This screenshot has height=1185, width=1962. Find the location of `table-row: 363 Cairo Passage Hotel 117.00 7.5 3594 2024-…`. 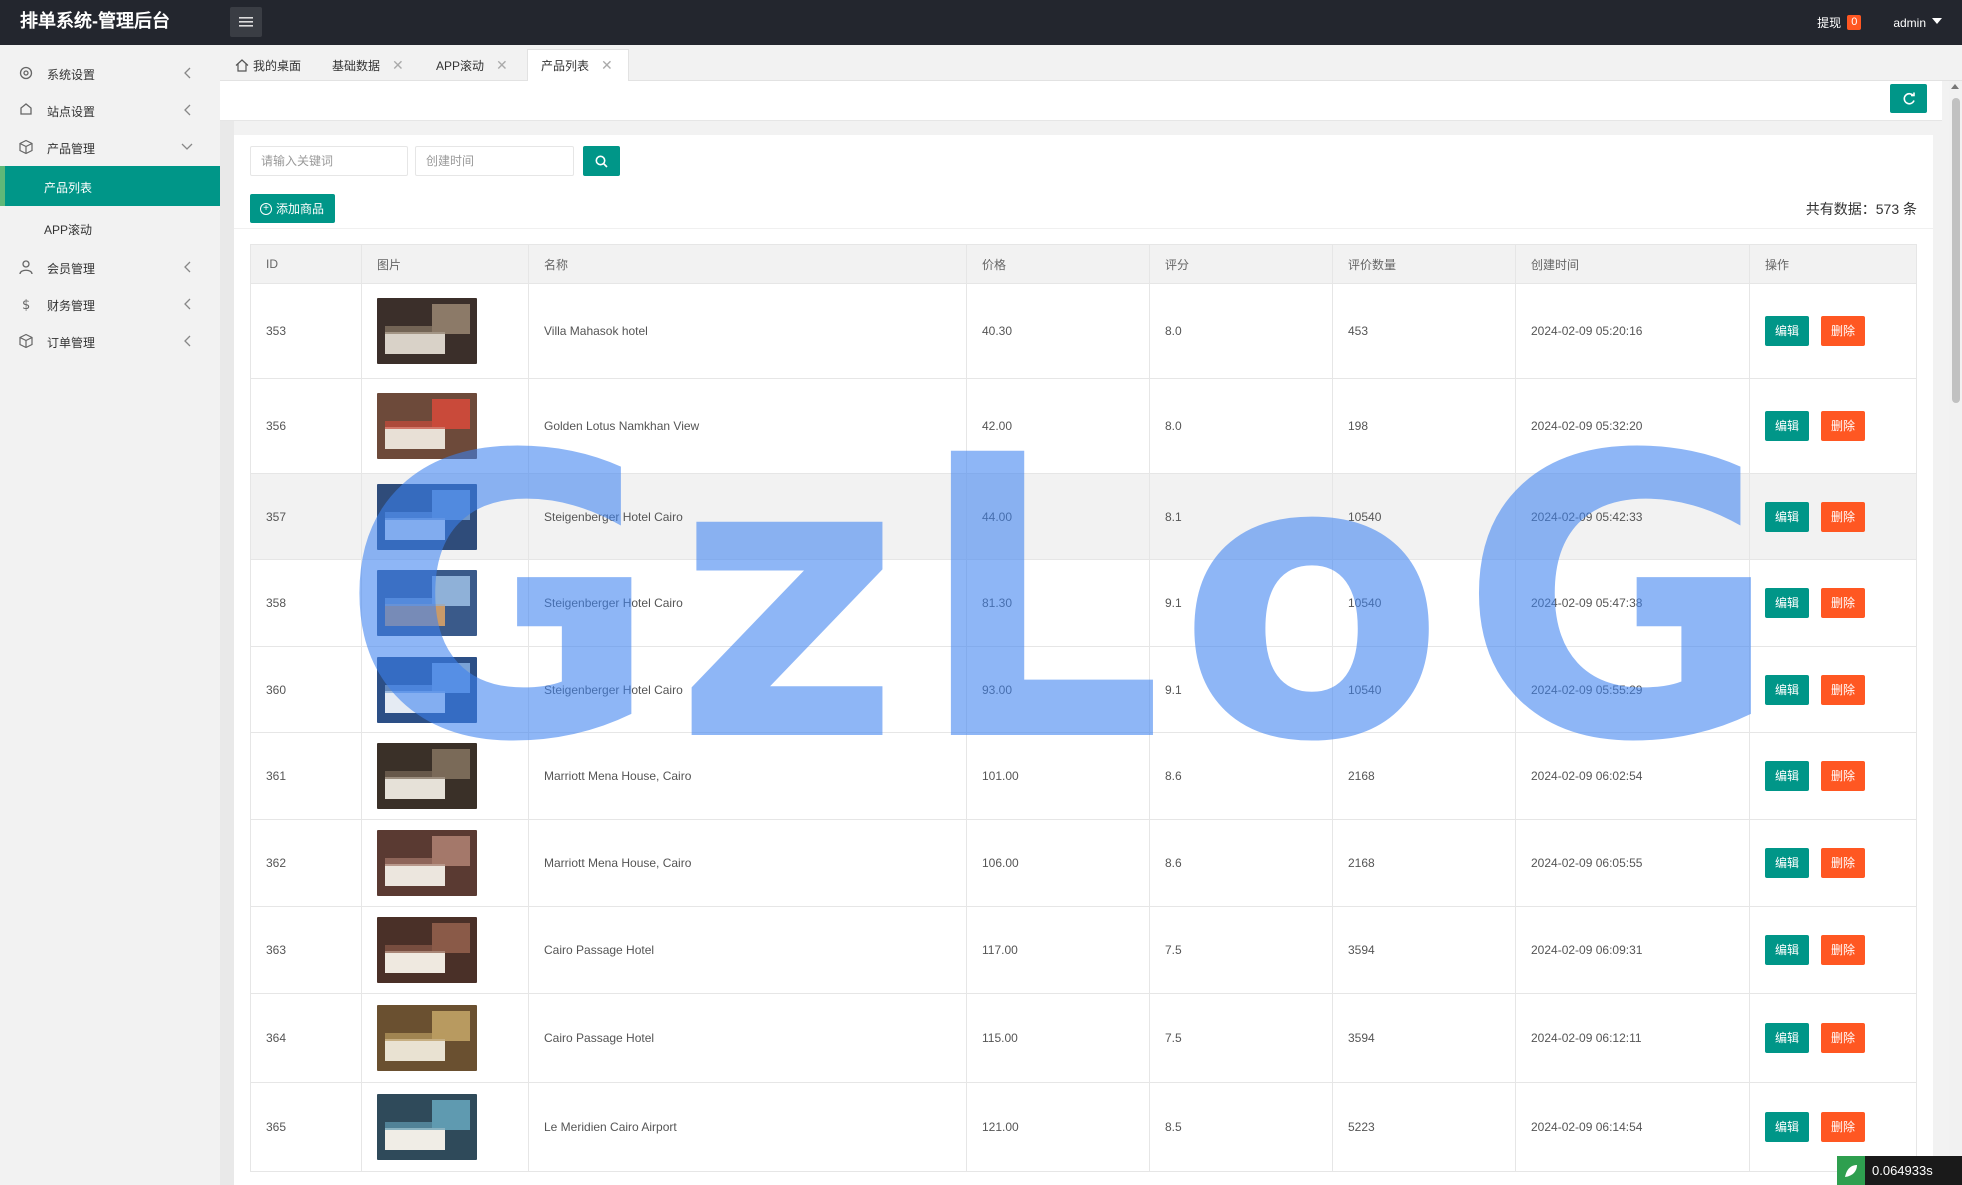

table-row: 363 Cairo Passage Hotel 117.00 7.5 3594 2024-… is located at coordinates (1083, 950).